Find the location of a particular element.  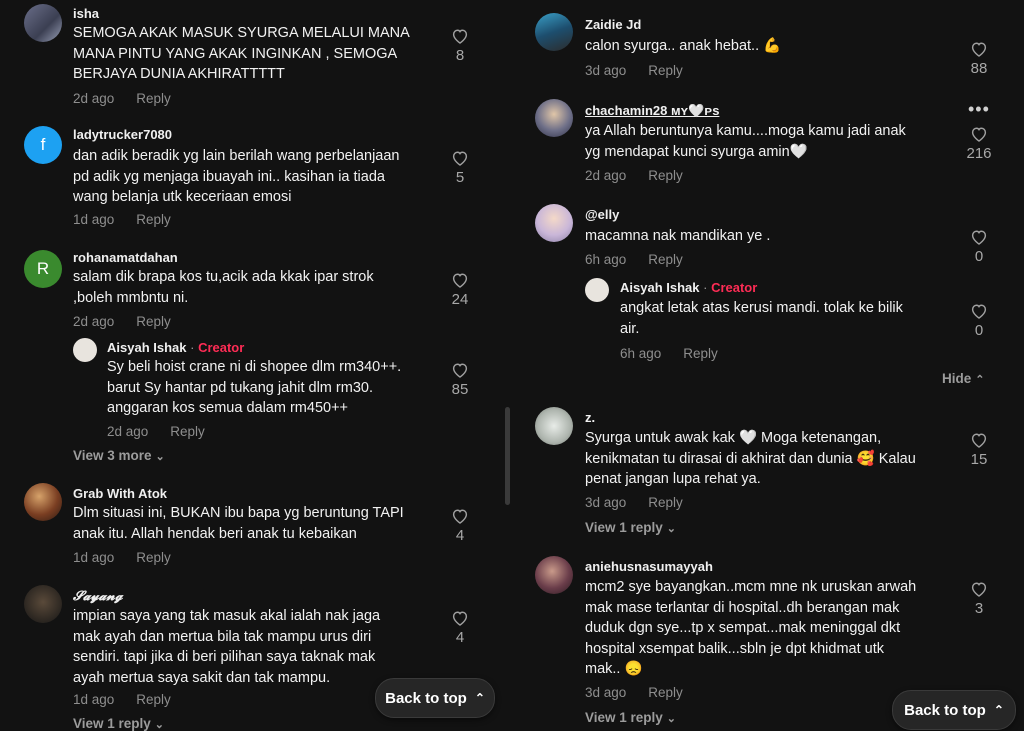

like-button: 8 is located at coordinates (460, 45).